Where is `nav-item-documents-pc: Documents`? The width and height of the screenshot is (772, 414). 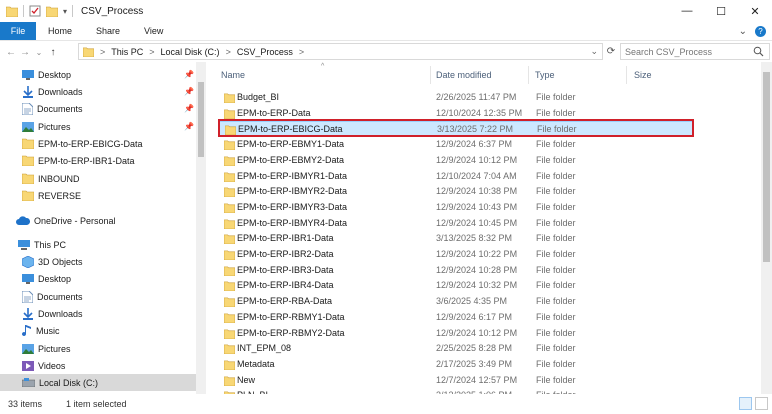
nav-item-documents-pc: Documents is located at coordinates (107, 296).